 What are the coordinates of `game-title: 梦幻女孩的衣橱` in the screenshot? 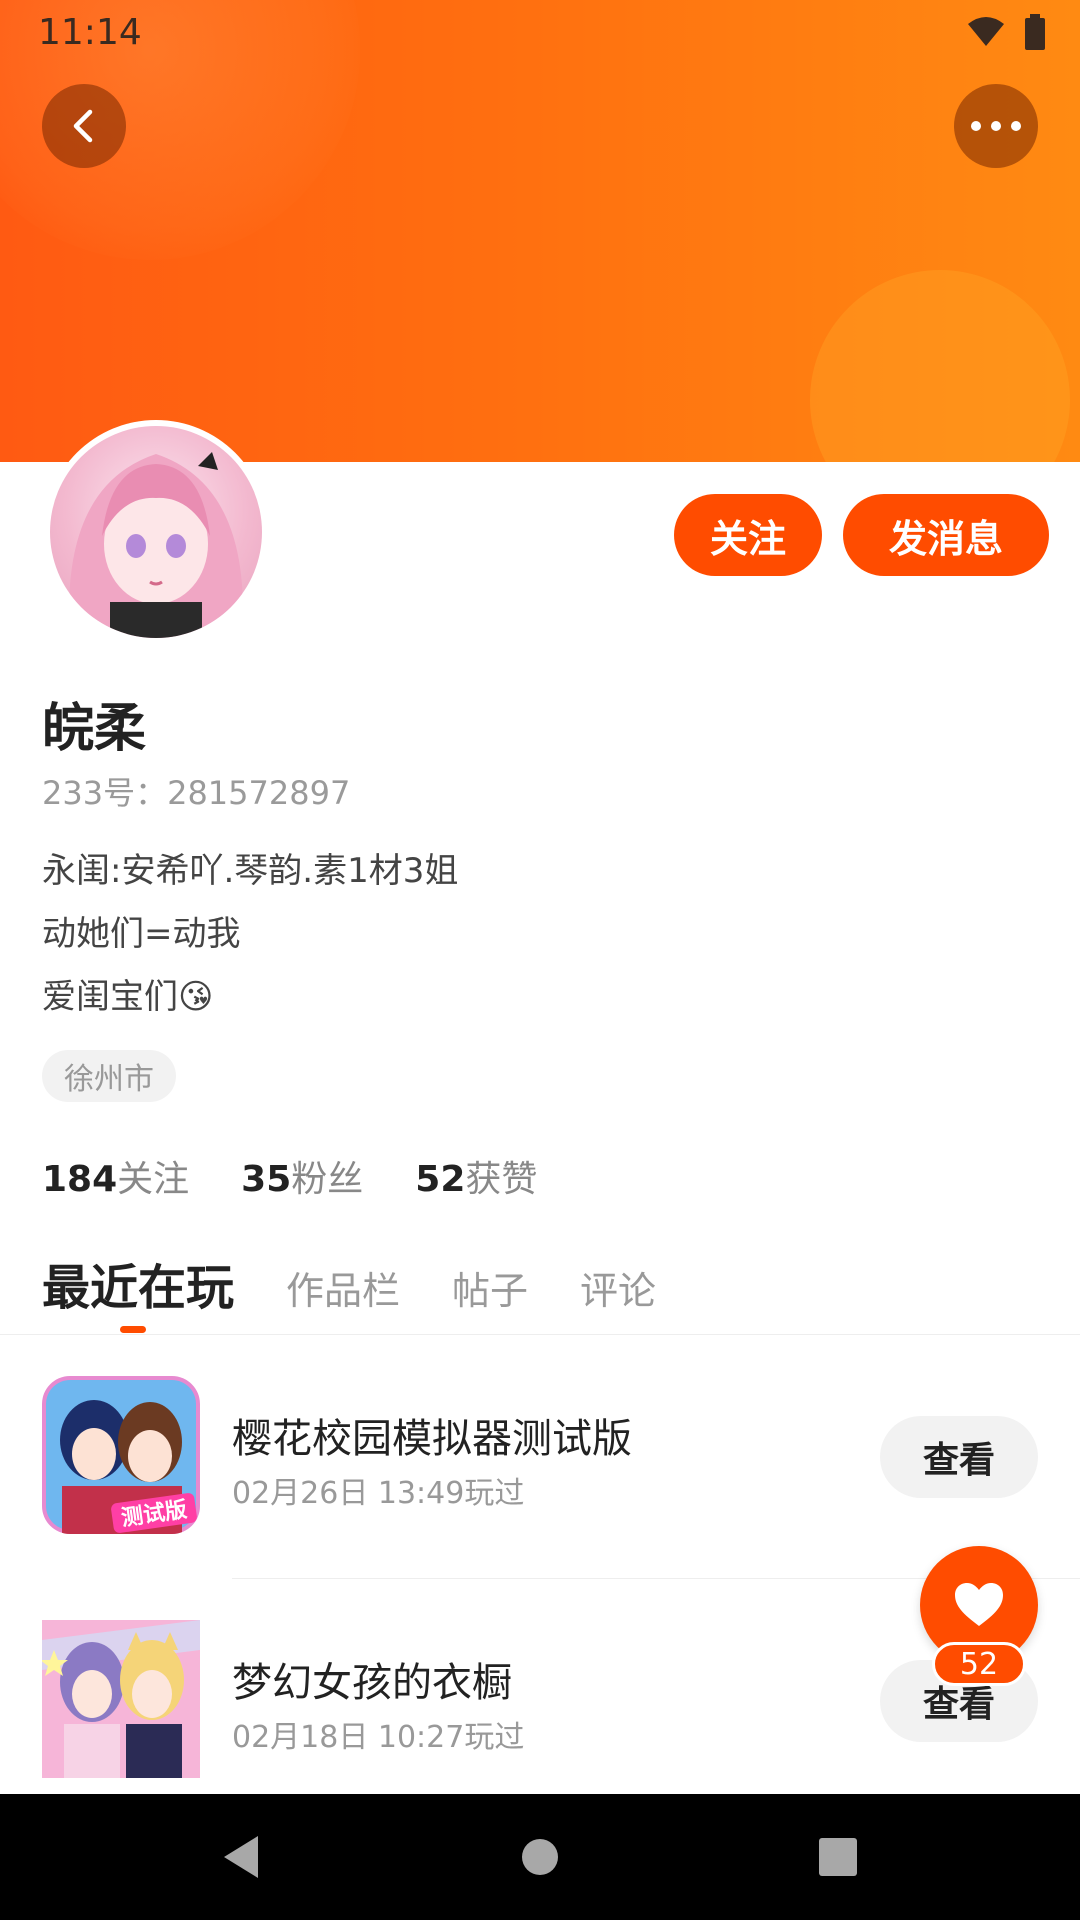 It's located at (372, 1683).